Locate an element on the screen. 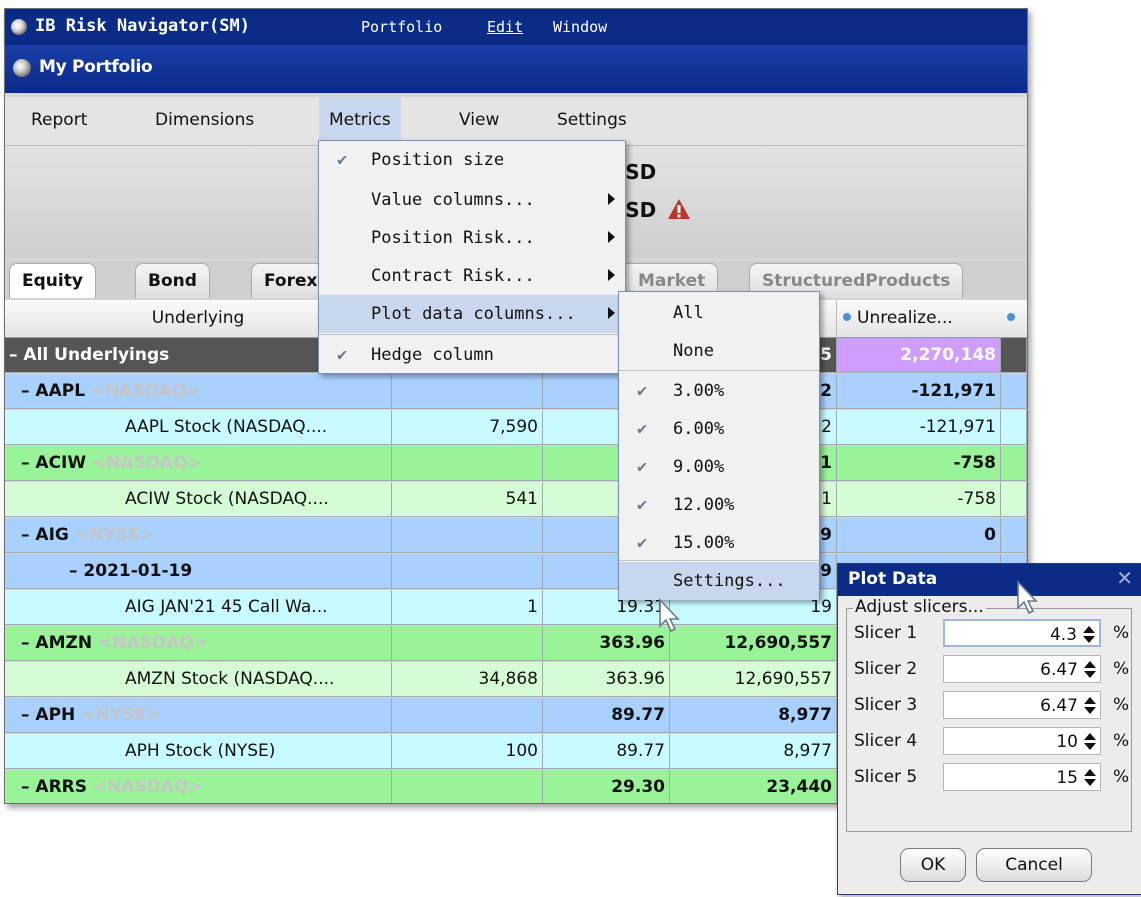 The image size is (1141, 897). portfolio-title: My Portfolio is located at coordinates (96, 67).